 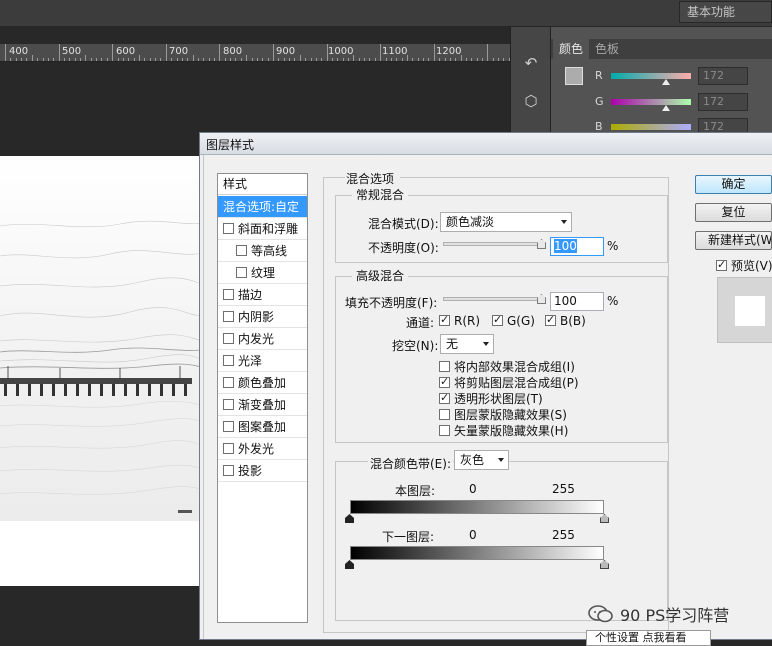 What do you see at coordinates (444, 397) in the screenshot?
I see `checkbox-transparency-shapes` at bounding box center [444, 397].